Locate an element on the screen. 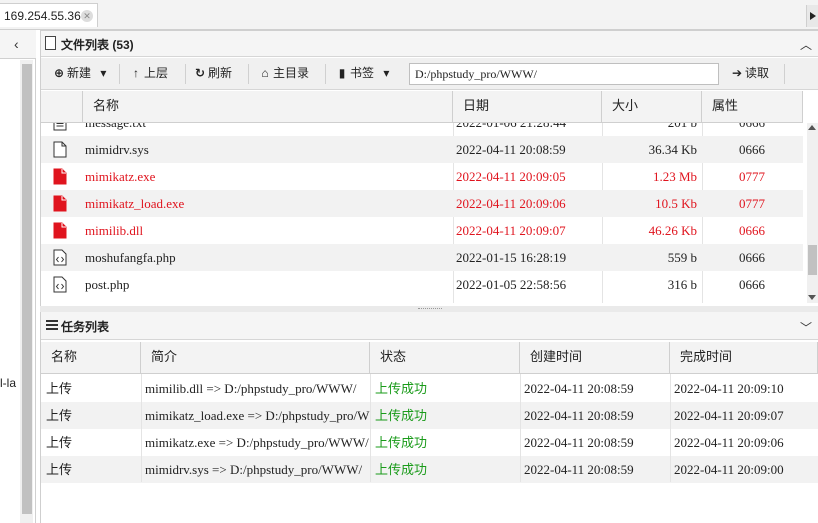 The height and width of the screenshot is (523, 818). task-column-header-done: 完成时间 is located at coordinates (744, 358).